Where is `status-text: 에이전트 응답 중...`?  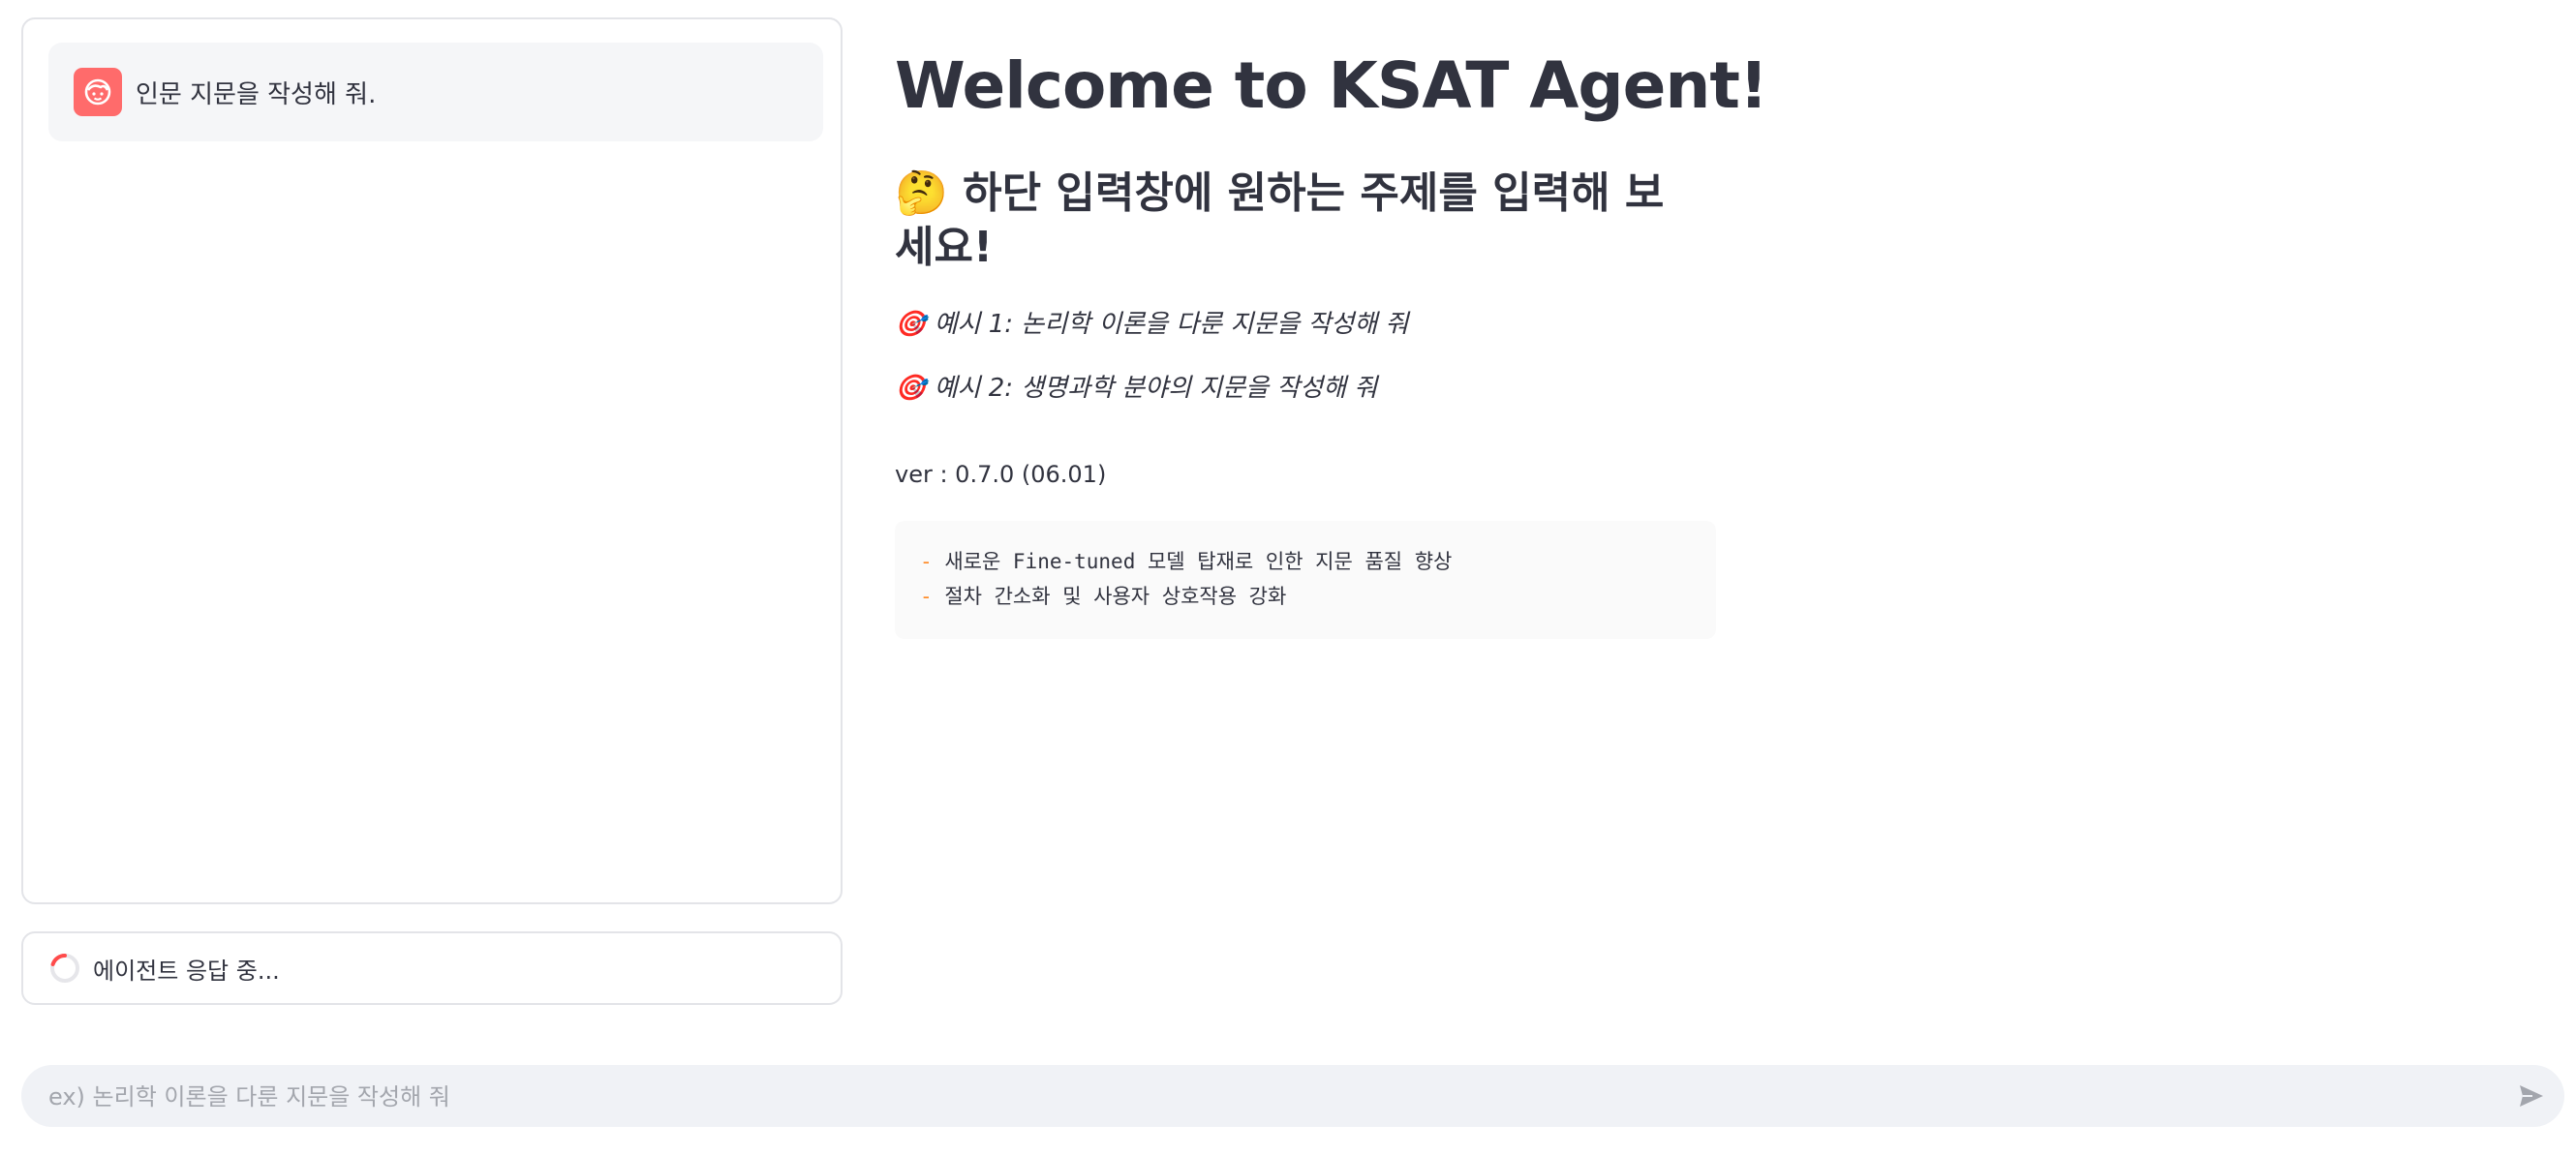 status-text: 에이전트 응답 중... is located at coordinates (186, 971).